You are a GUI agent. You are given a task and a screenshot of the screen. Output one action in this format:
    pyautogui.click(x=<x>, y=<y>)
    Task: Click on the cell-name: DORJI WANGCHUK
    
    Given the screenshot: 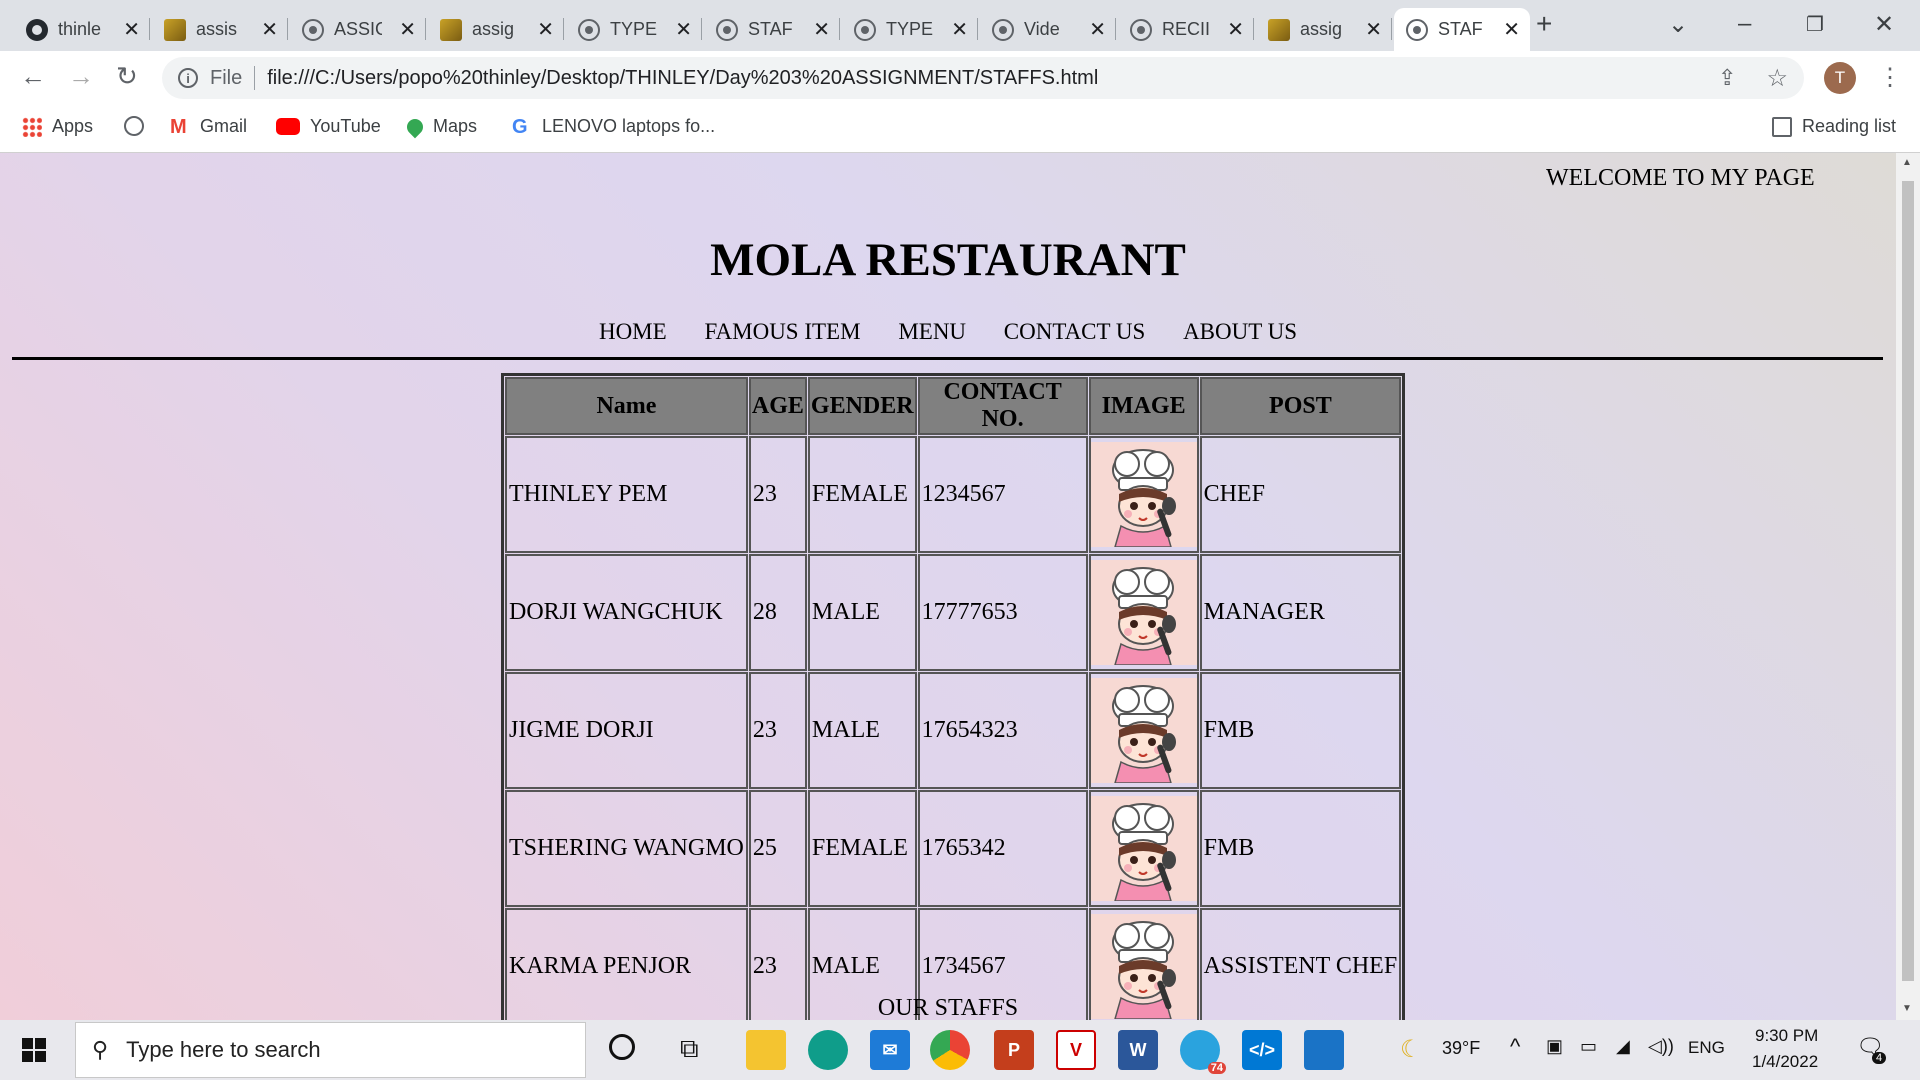 What is the action you would take?
    pyautogui.click(x=626, y=612)
    